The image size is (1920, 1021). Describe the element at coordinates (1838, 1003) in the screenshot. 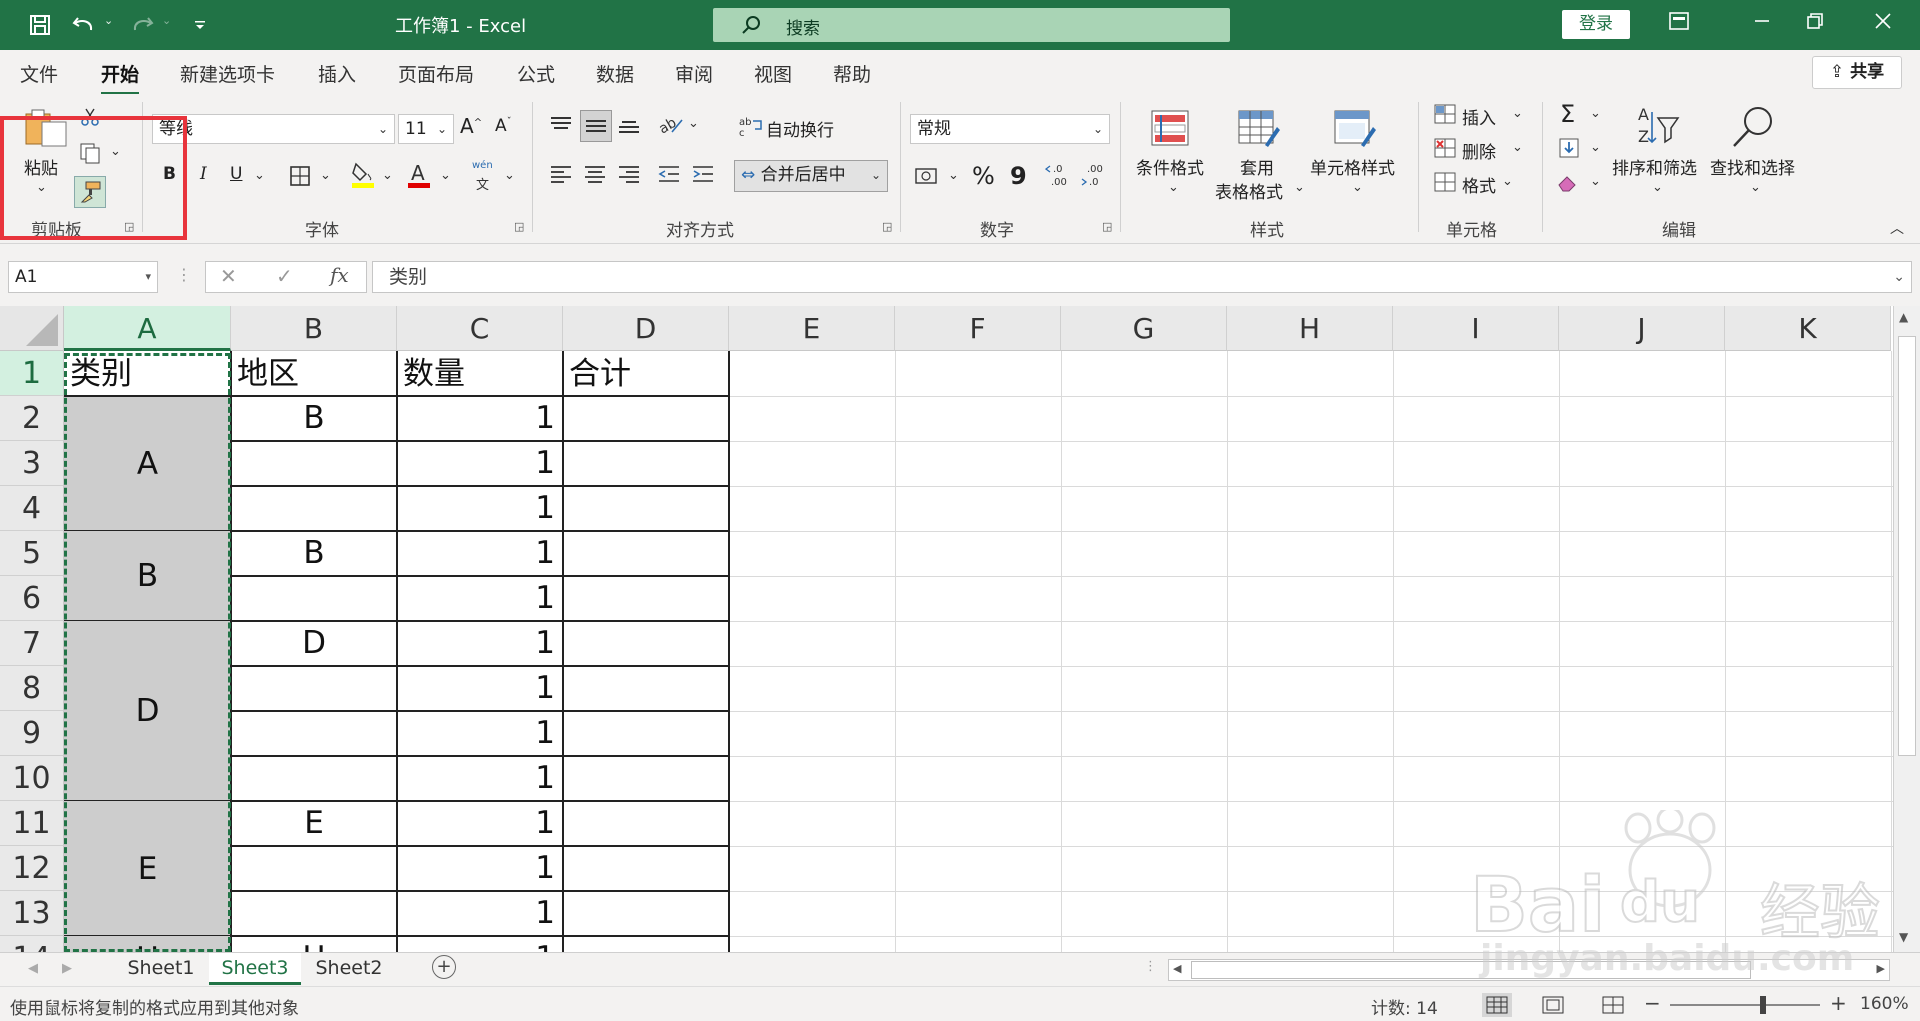

I see `zoom-in-button: +` at that location.